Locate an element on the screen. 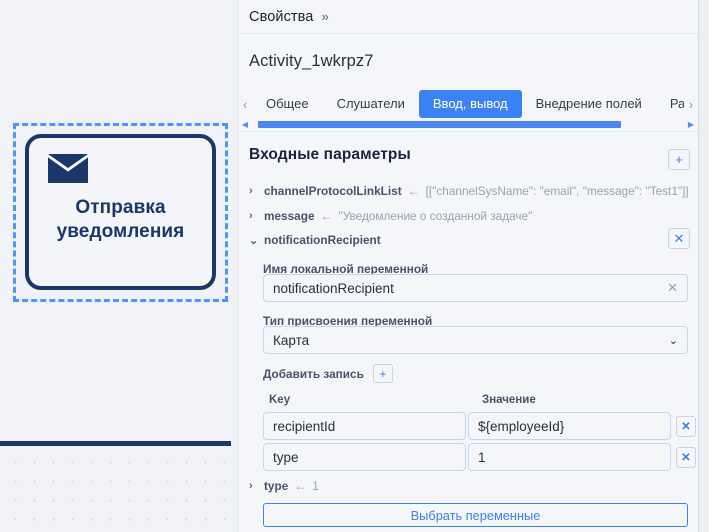  kv-key-input: recipientId is located at coordinates (364, 426).